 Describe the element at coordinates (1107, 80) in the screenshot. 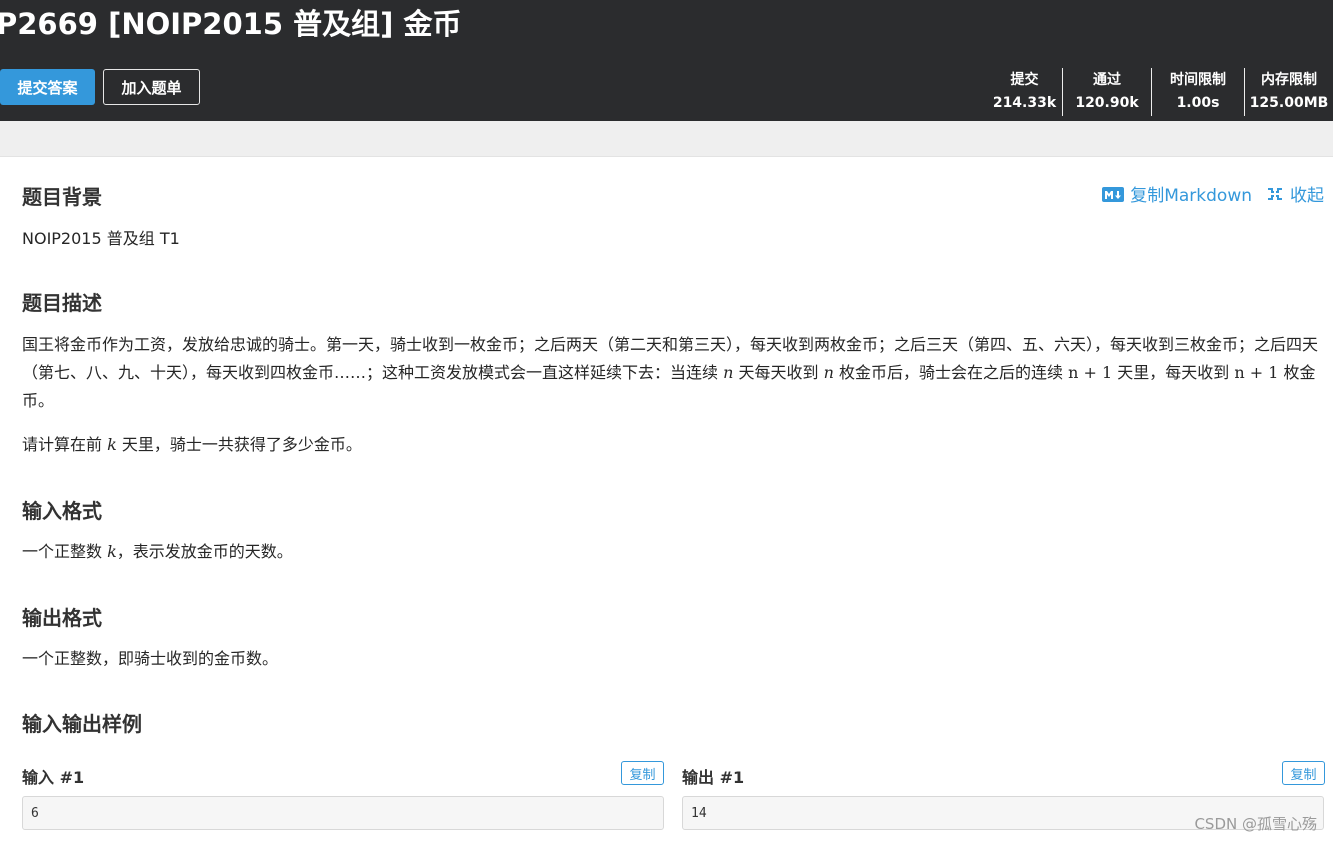

I see `stat-label: 通过` at that location.